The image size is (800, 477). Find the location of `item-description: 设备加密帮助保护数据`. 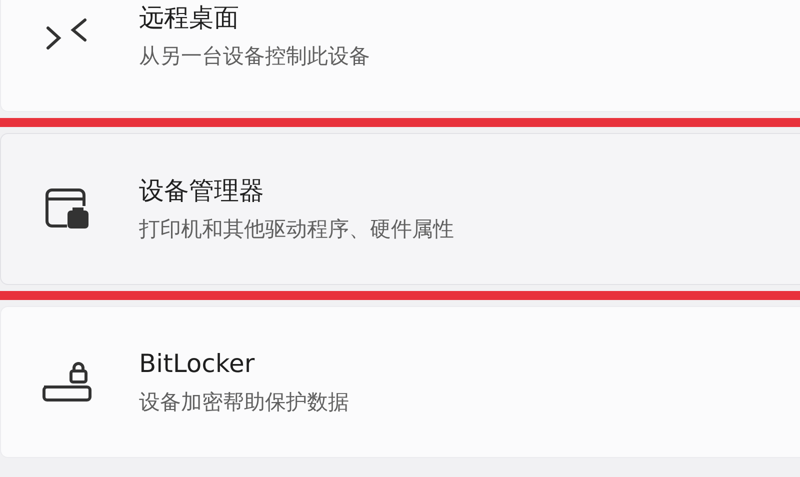

item-description: 设备加密帮助保护数据 is located at coordinates (244, 402).